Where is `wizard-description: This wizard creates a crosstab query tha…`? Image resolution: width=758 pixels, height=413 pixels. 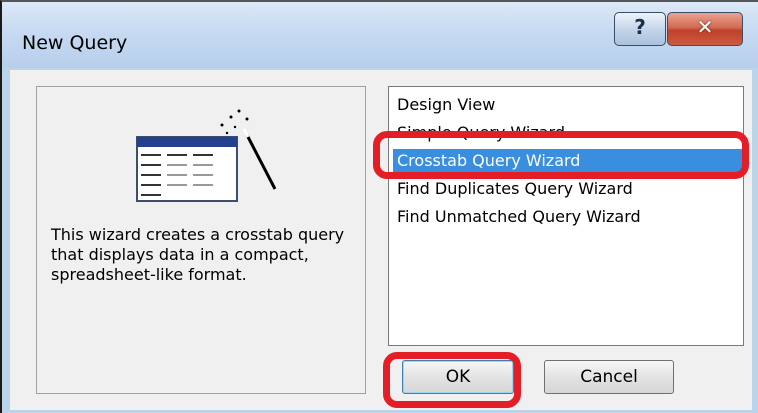 wizard-description: This wizard creates a crosstab query tha… is located at coordinates (198, 254).